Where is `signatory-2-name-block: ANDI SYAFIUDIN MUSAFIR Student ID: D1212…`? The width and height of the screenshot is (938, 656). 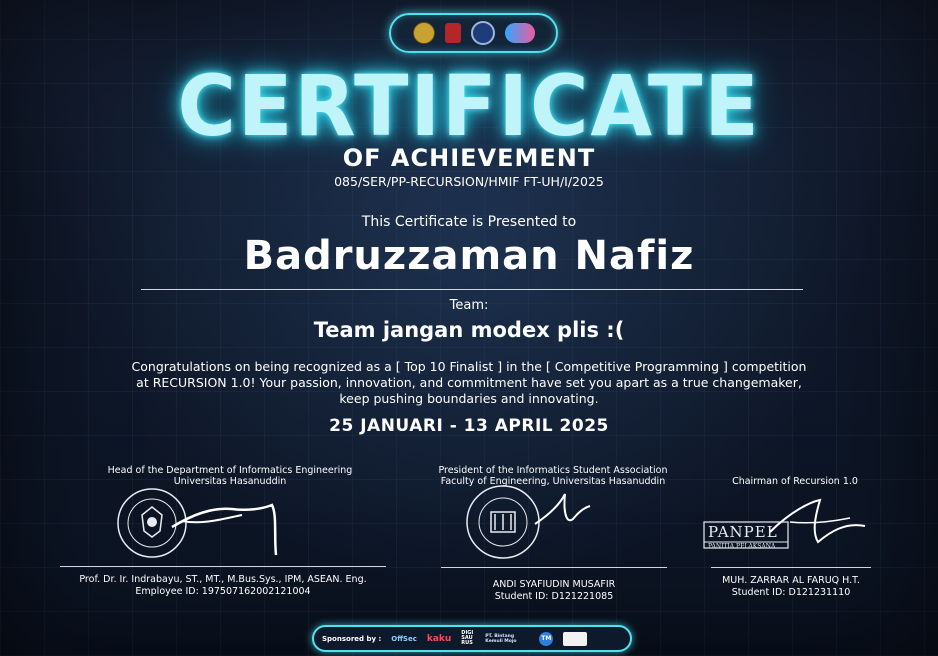 signatory-2-name-block: ANDI SYAFIUDIN MUSAFIR Student ID: D1212… is located at coordinates (554, 591).